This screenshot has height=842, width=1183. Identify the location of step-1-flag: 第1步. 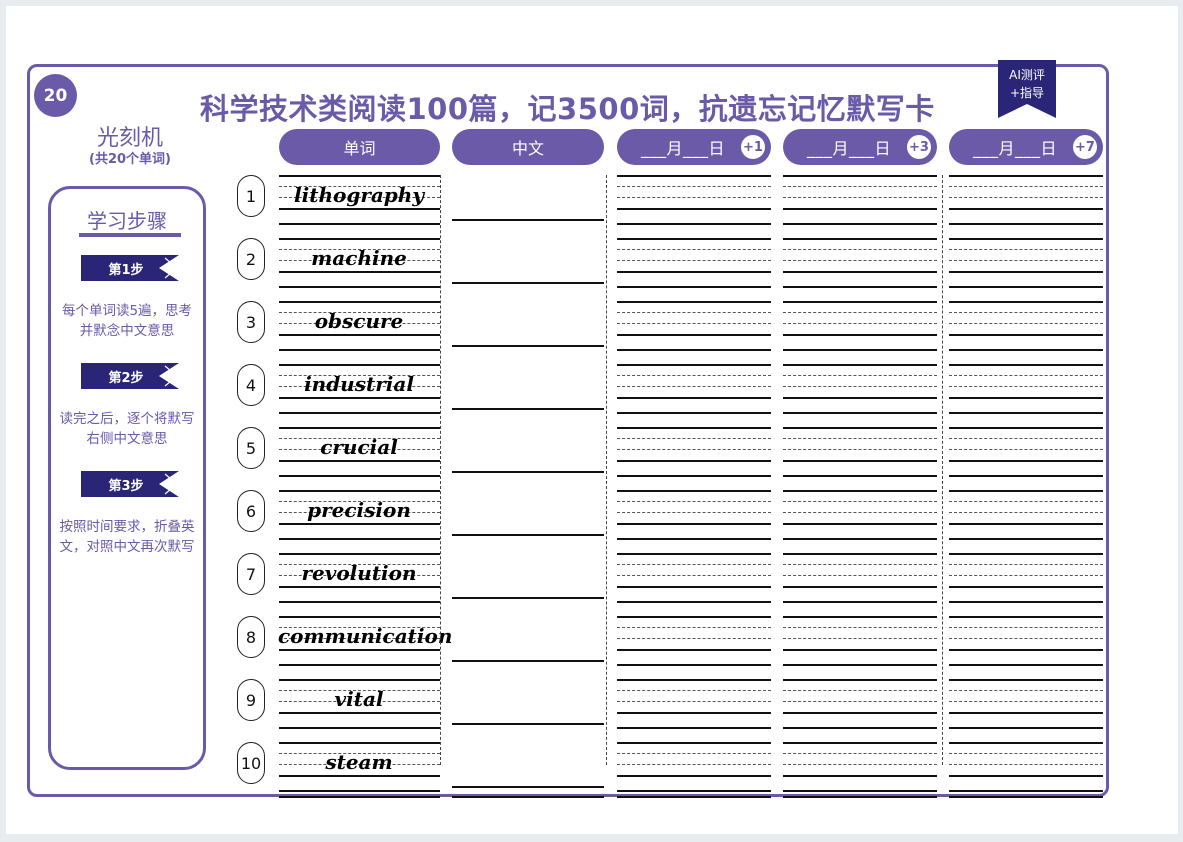
(131, 268).